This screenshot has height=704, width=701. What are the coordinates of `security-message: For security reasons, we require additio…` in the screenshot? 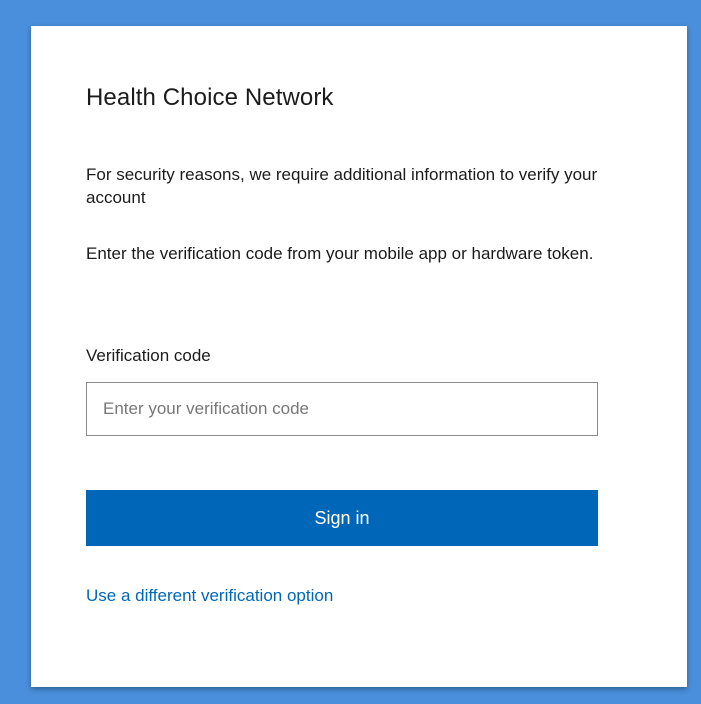 It's located at (342, 186).